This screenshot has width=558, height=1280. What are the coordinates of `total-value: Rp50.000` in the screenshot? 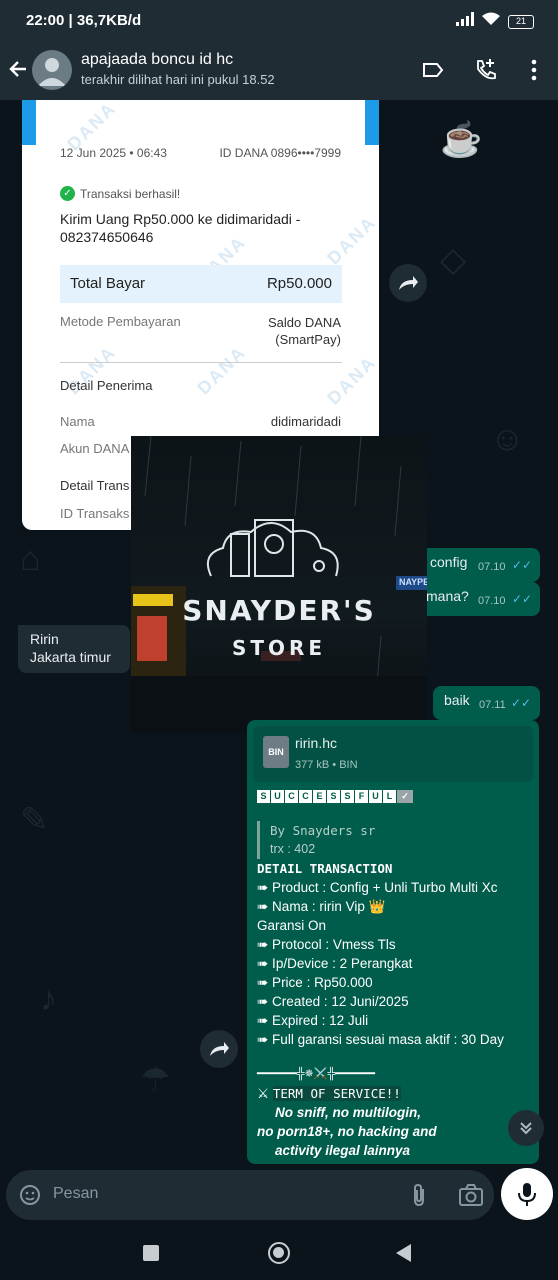 It's located at (299, 283).